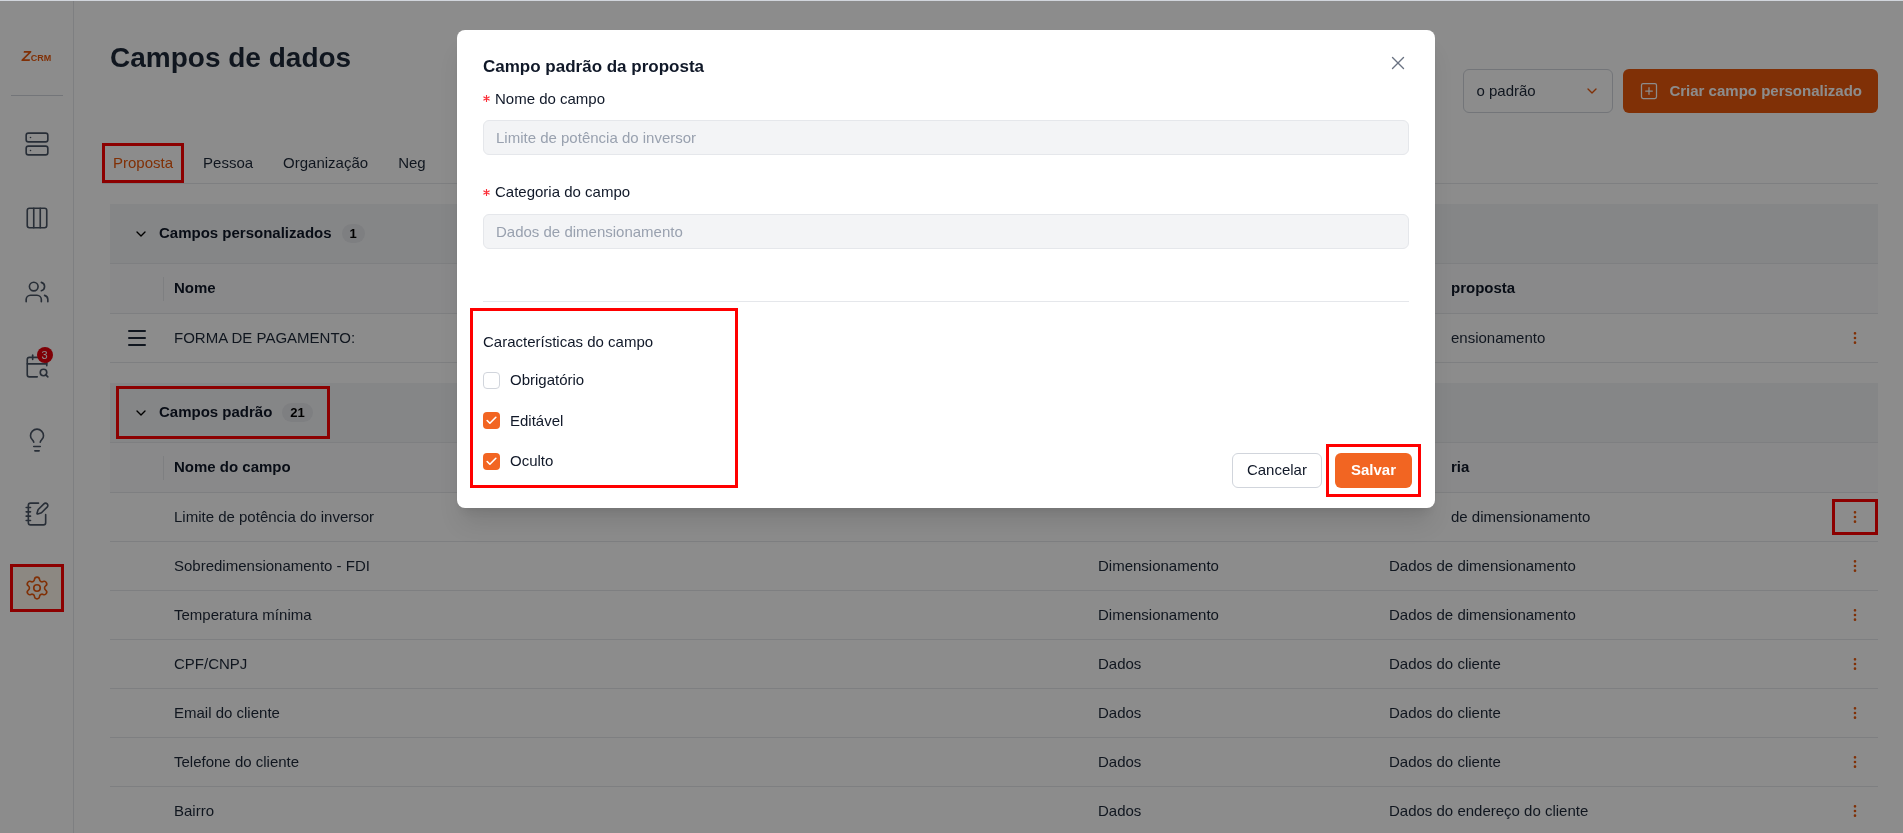 This screenshot has width=1903, height=833. What do you see at coordinates (194, 810) in the screenshot?
I see `table-cell: Bairro` at bounding box center [194, 810].